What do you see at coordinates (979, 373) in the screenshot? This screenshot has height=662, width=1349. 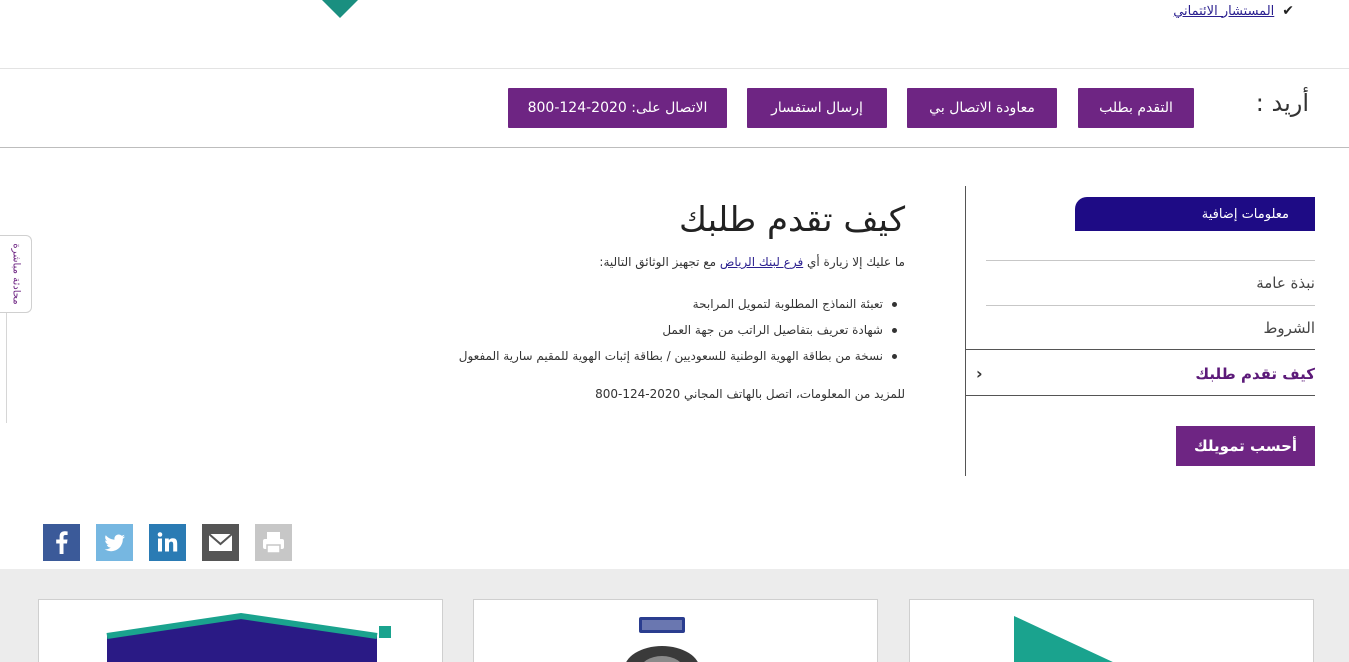 I see `chevron-left-icon: ‹` at bounding box center [979, 373].